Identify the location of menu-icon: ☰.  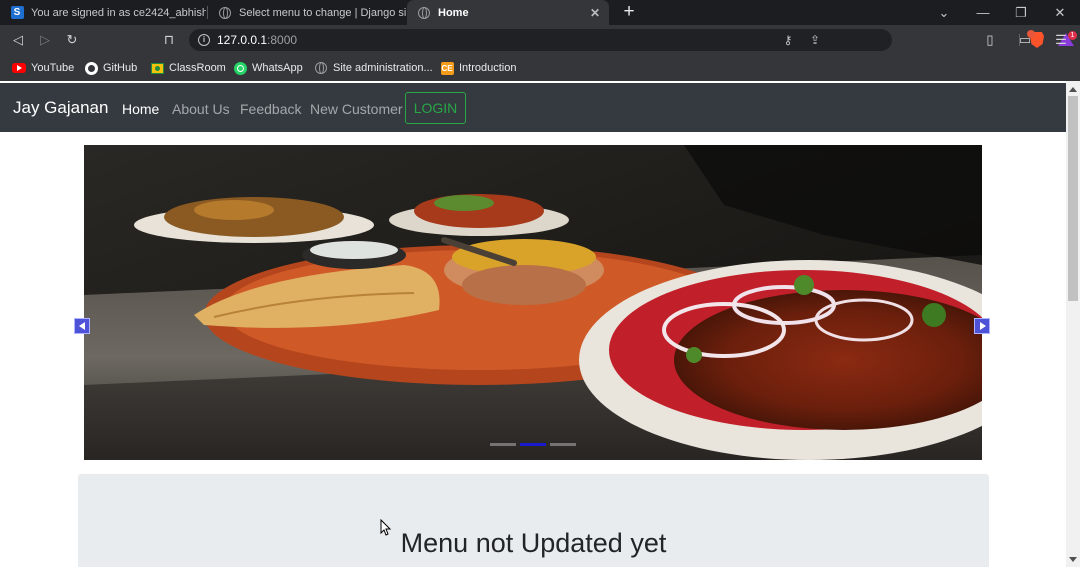
(1061, 40).